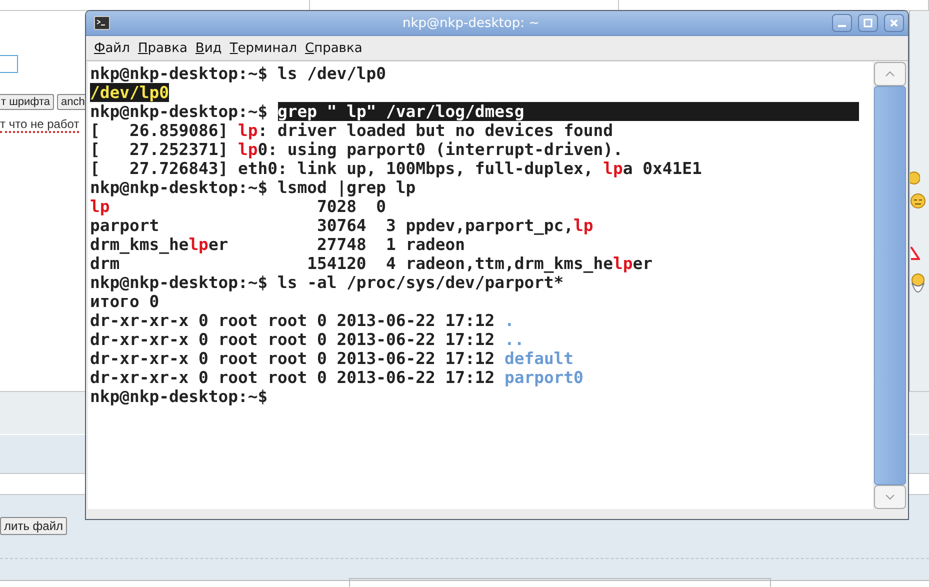  What do you see at coordinates (842, 26) in the screenshot?
I see `minimize-icon` at bounding box center [842, 26].